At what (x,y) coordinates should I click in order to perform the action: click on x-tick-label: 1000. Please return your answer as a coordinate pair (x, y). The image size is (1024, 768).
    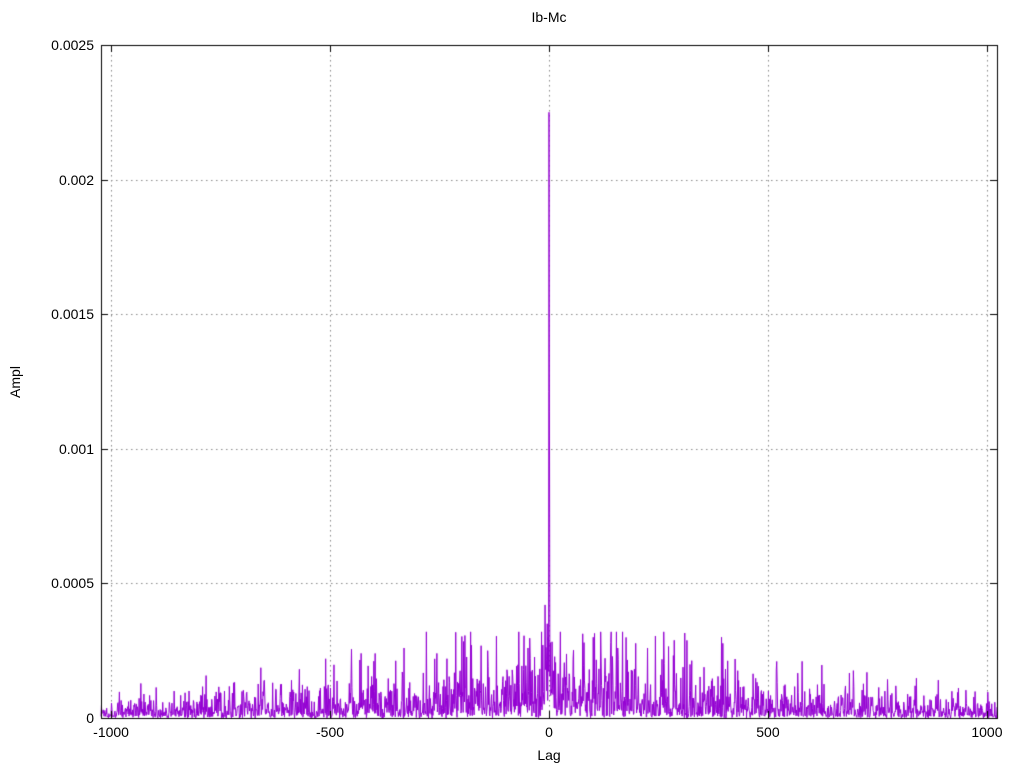
    Looking at the image, I should click on (987, 732).